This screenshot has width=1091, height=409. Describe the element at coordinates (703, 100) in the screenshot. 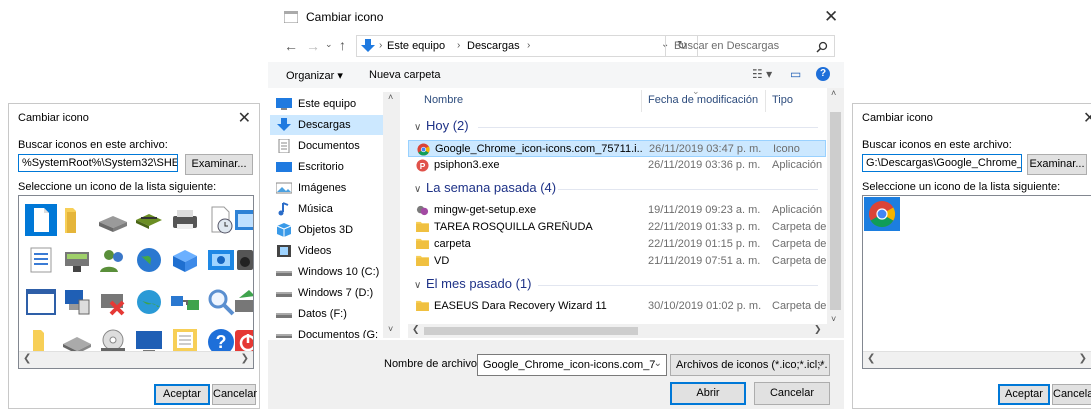

I see `column-date: Fecha de modificación` at that location.